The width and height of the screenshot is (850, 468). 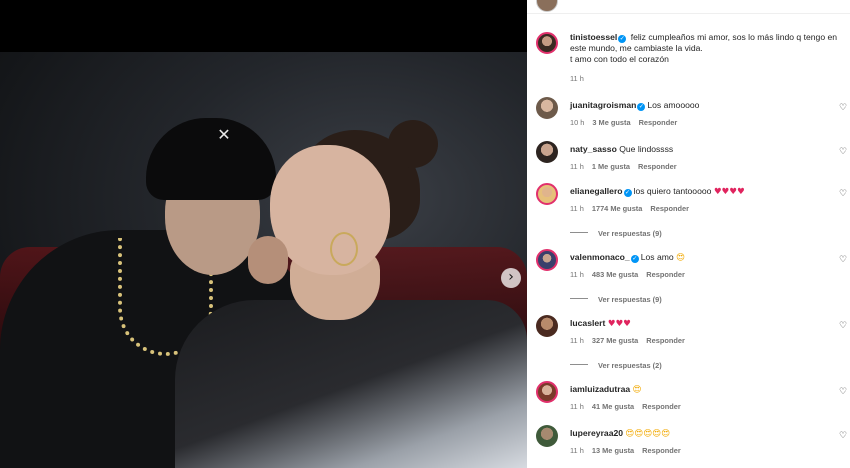 I want to click on view-replies-button: Ver respuestas (2), so click(x=616, y=365).